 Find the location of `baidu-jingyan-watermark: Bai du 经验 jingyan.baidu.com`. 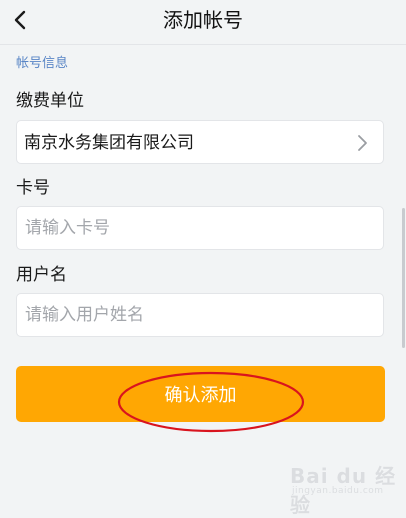

baidu-jingyan-watermark: Bai du 经验 jingyan.baidu.com is located at coordinates (341, 487).